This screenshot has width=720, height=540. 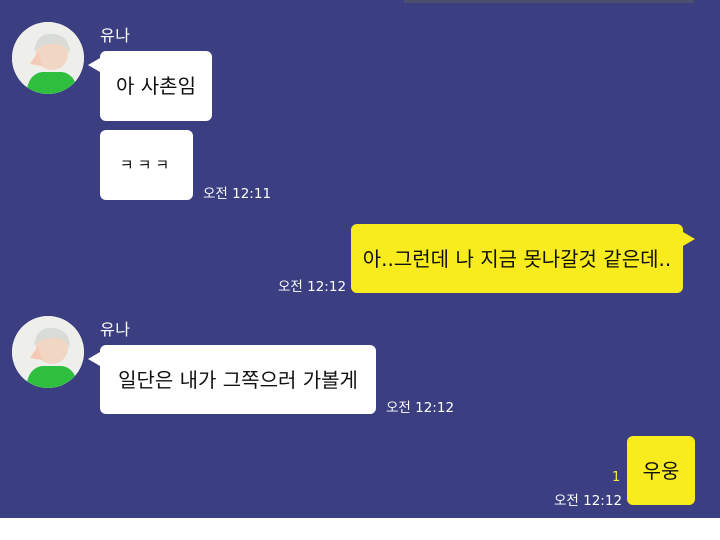 I want to click on message-text: 우웅, so click(x=661, y=470).